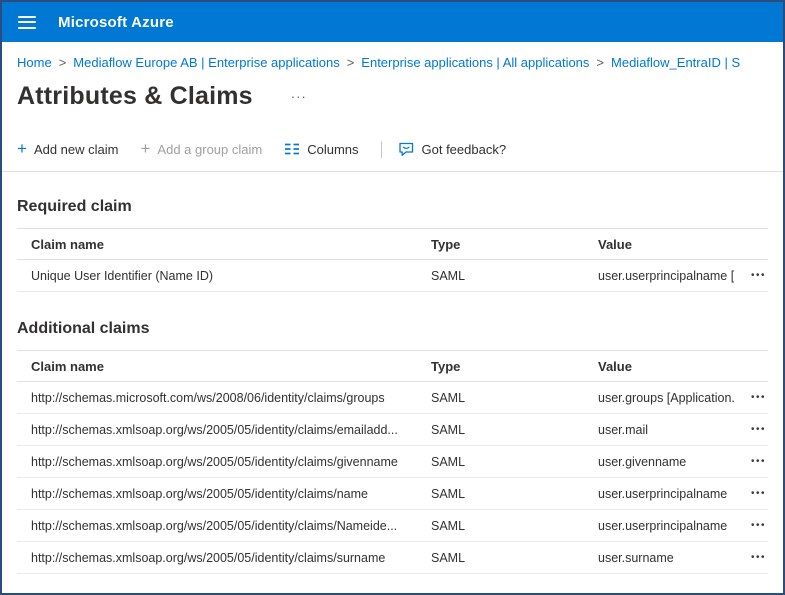 The height and width of the screenshot is (595, 785). Describe the element at coordinates (464, 149) in the screenshot. I see `feedback-label: Got feedback?` at that location.